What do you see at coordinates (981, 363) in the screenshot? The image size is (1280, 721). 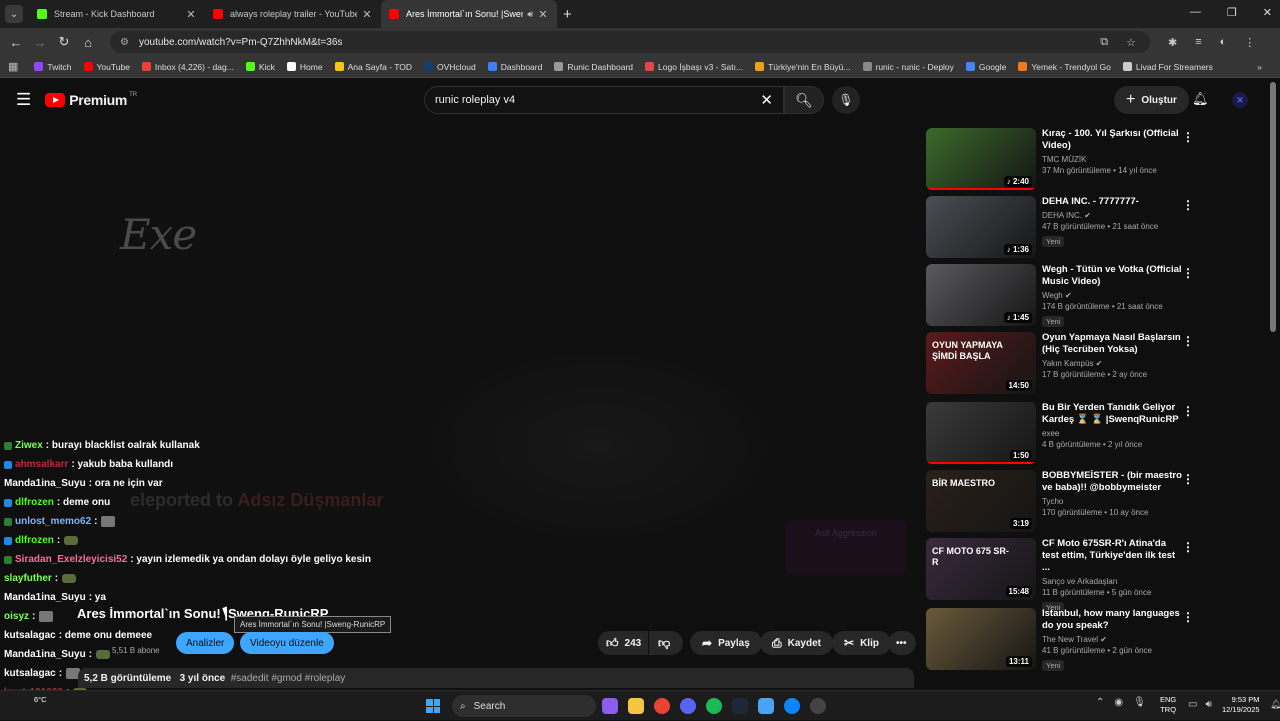 I see `video-thumbnail: OYUN YAPMAYA ŞİMDİ BAŞLA 14:50` at bounding box center [981, 363].